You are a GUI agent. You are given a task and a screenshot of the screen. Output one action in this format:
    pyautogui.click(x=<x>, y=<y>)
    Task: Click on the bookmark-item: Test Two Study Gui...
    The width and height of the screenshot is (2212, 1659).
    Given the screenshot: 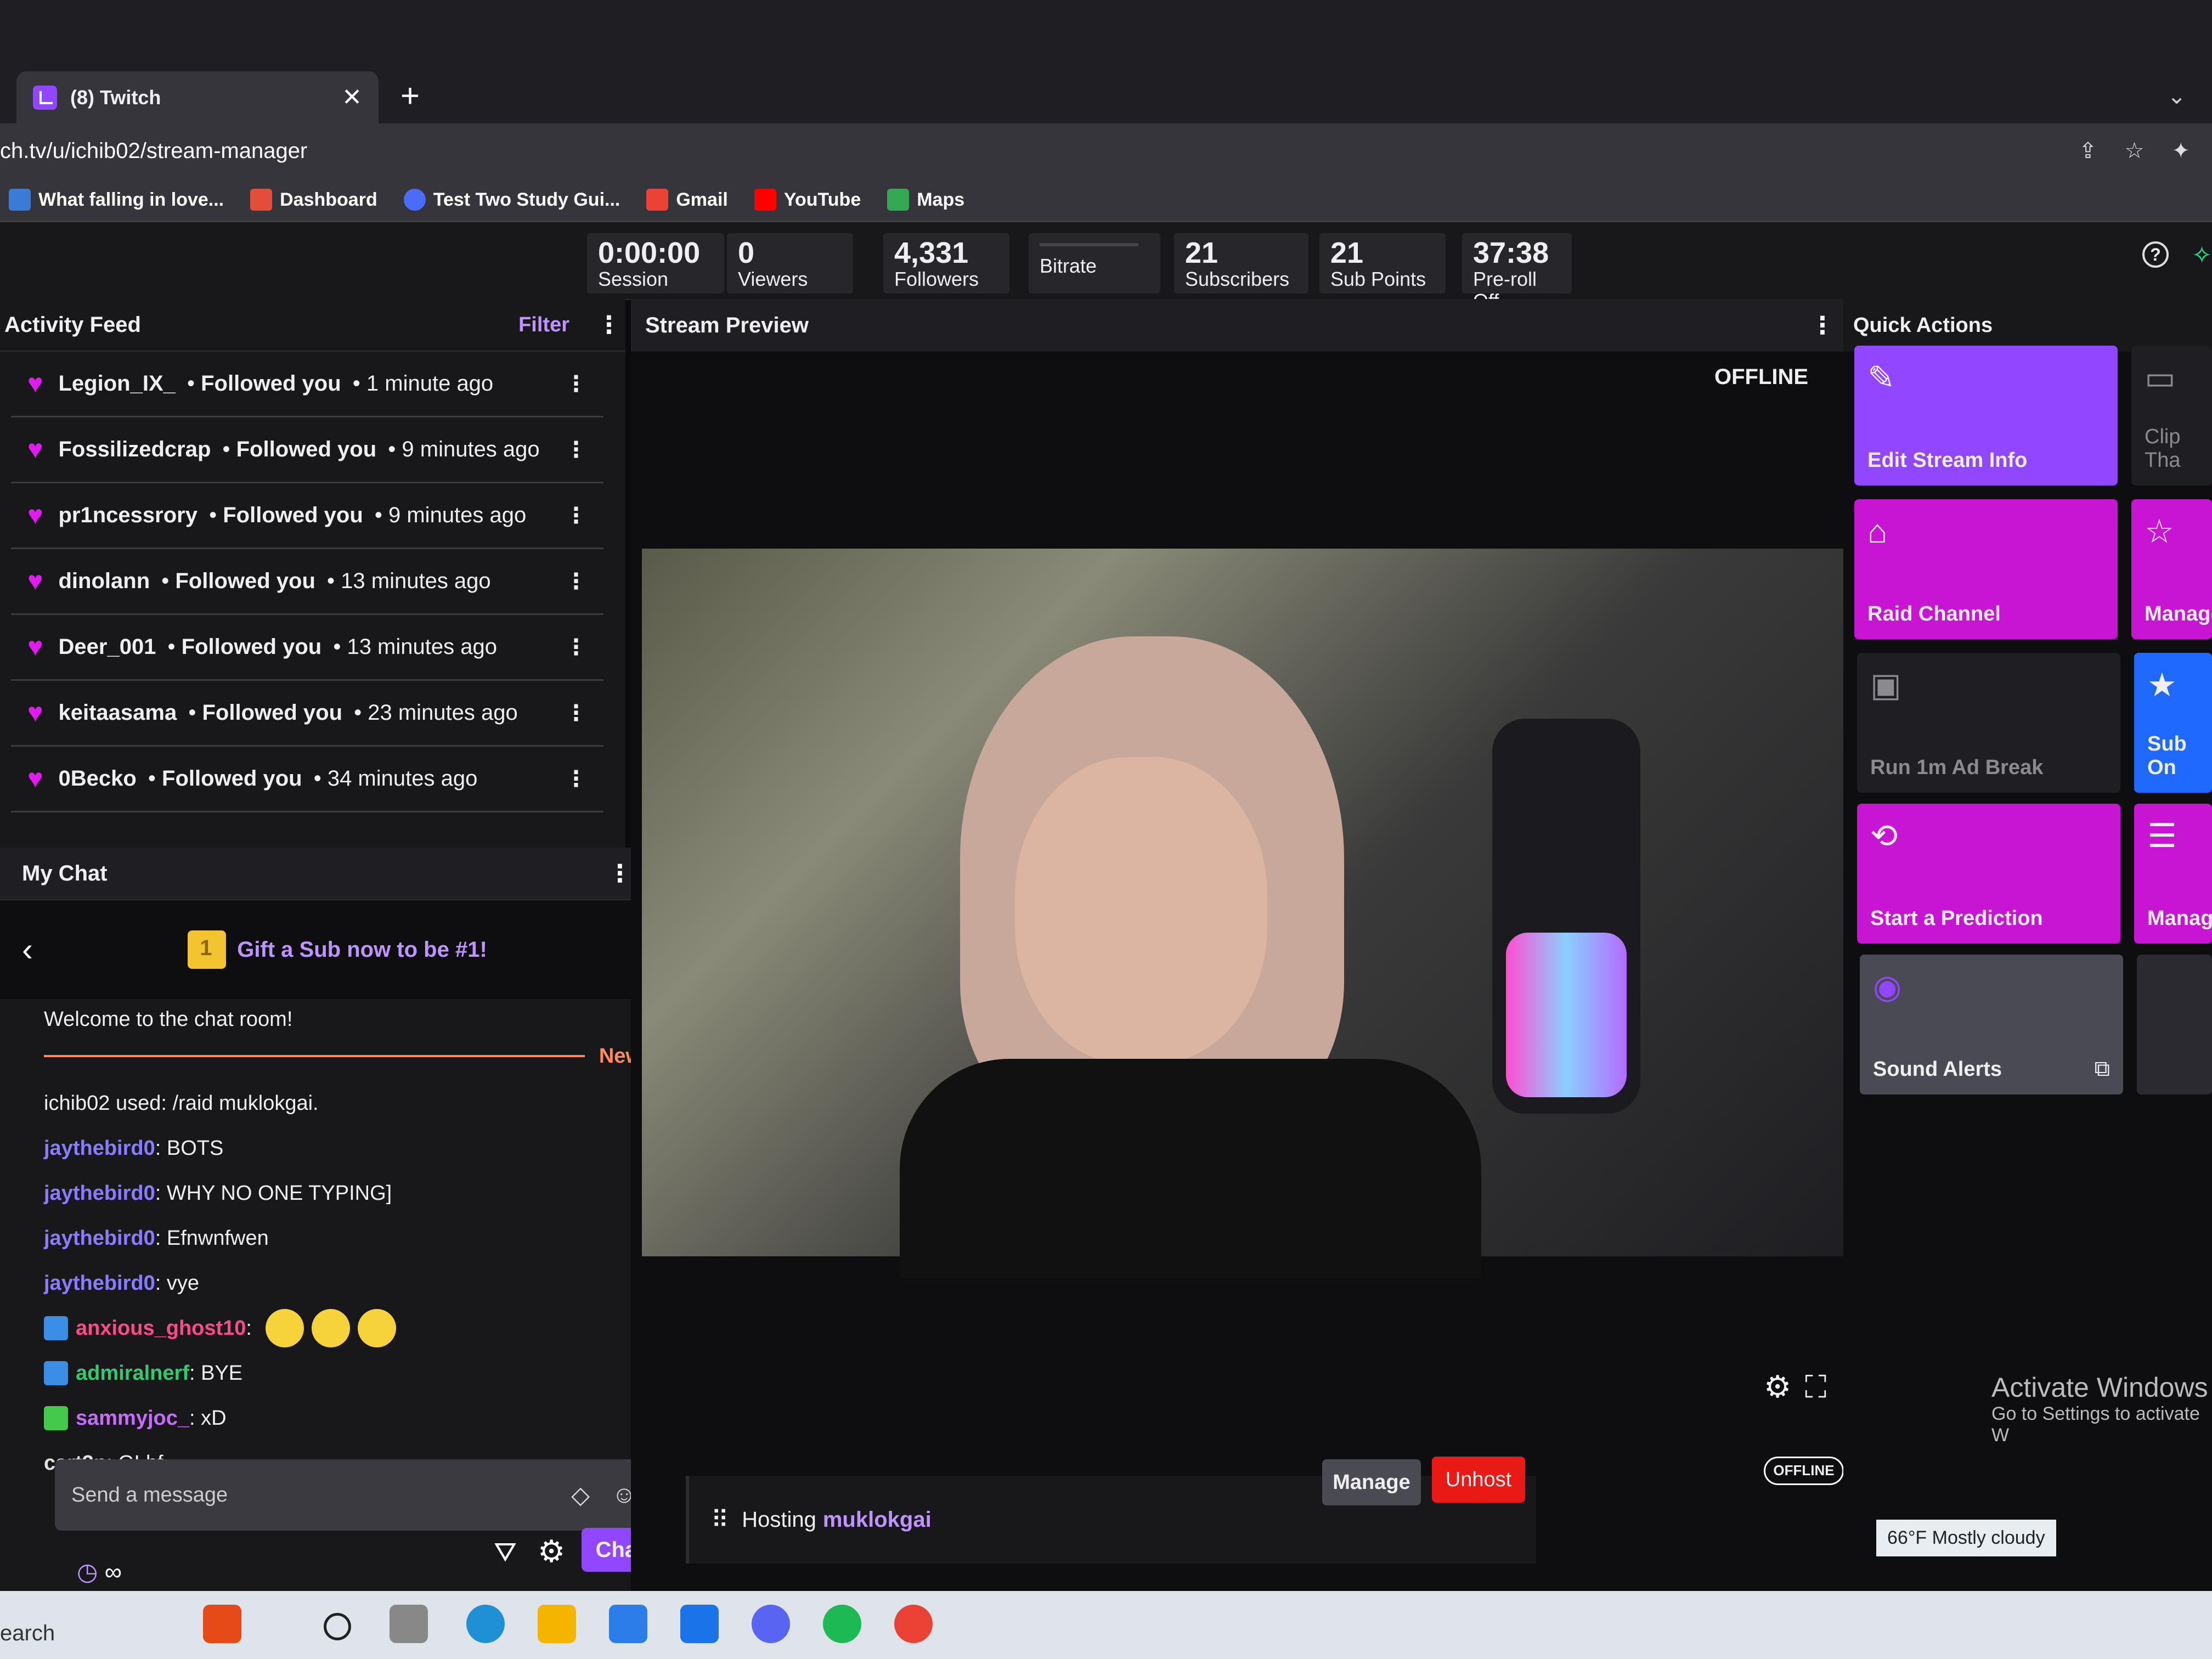 What is the action you would take?
    pyautogui.click(x=511, y=200)
    